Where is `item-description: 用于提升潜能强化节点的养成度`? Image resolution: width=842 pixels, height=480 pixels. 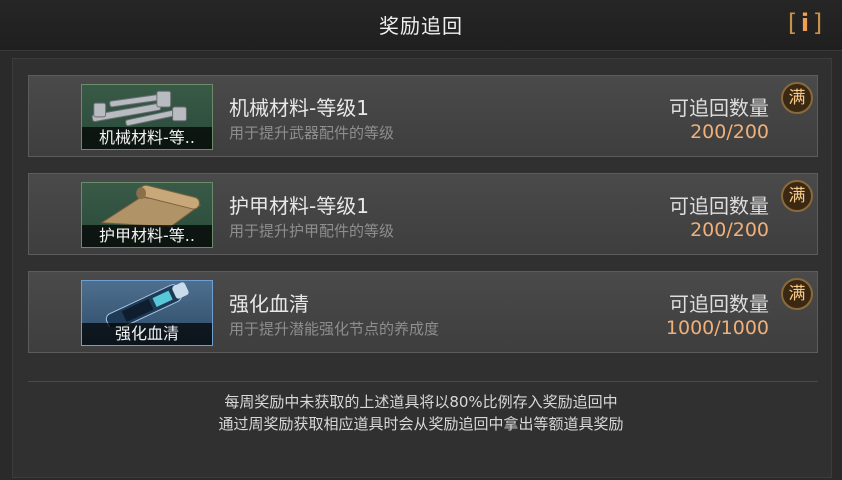 item-description: 用于提升潜能强化节点的养成度 is located at coordinates (334, 329).